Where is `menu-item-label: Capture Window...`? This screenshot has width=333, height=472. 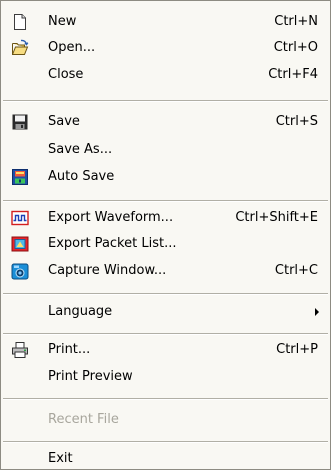 menu-item-label: Capture Window... is located at coordinates (107, 270).